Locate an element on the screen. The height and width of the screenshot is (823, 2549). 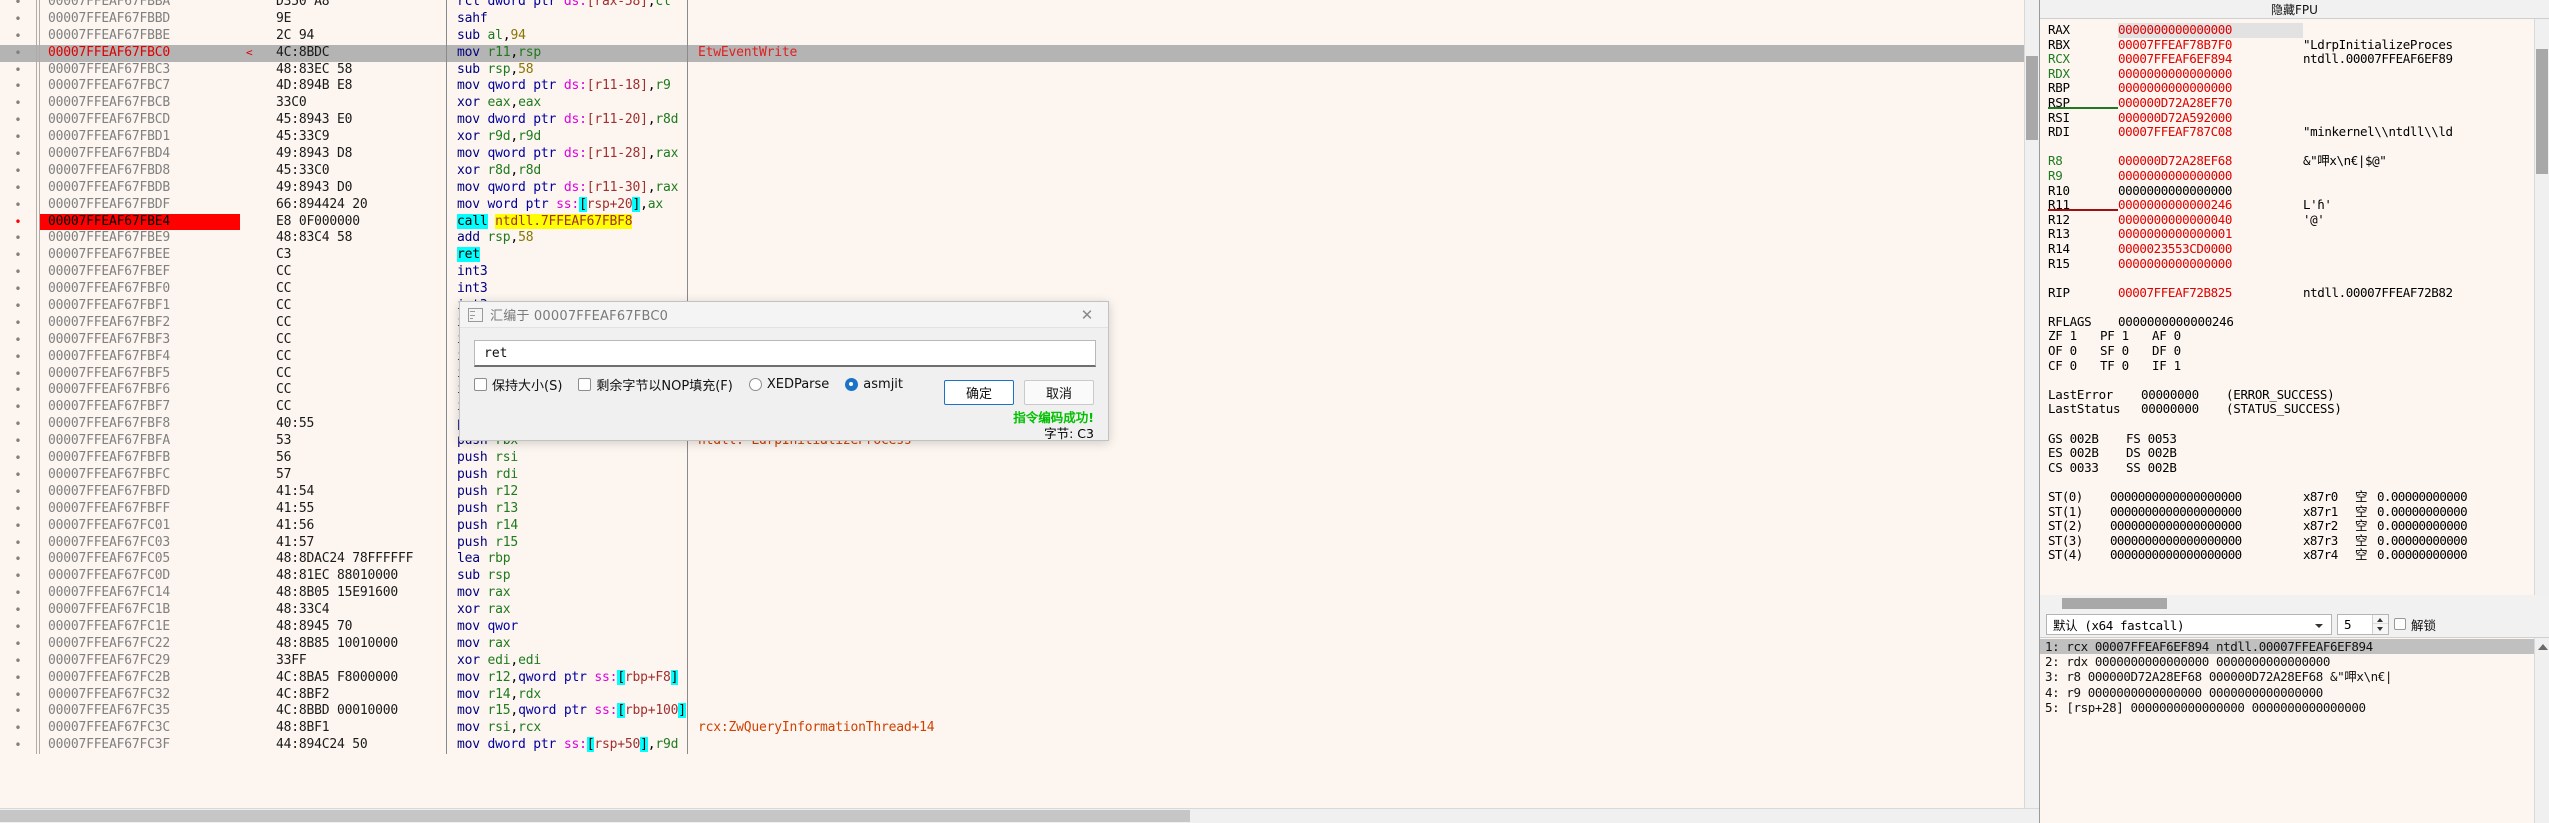
unlock-checkbox: 解锁 is located at coordinates (2415, 624).